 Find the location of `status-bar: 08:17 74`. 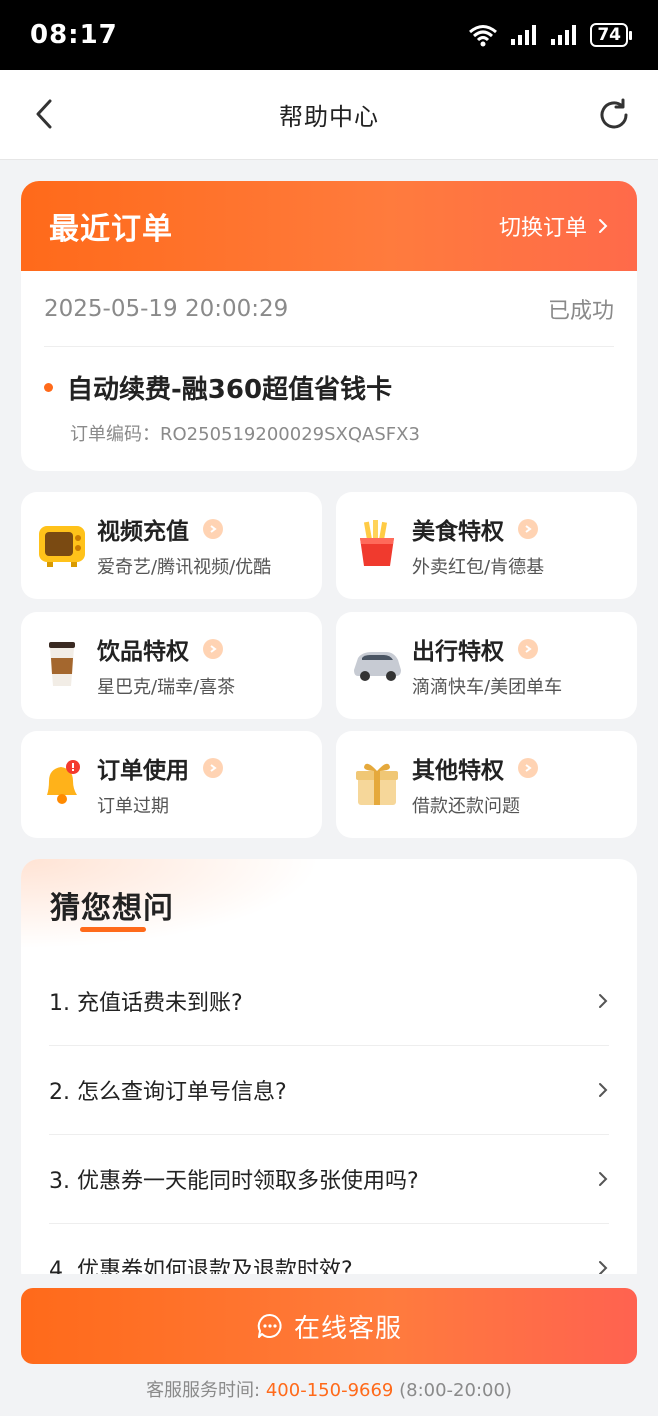

status-bar: 08:17 74 is located at coordinates (329, 35).